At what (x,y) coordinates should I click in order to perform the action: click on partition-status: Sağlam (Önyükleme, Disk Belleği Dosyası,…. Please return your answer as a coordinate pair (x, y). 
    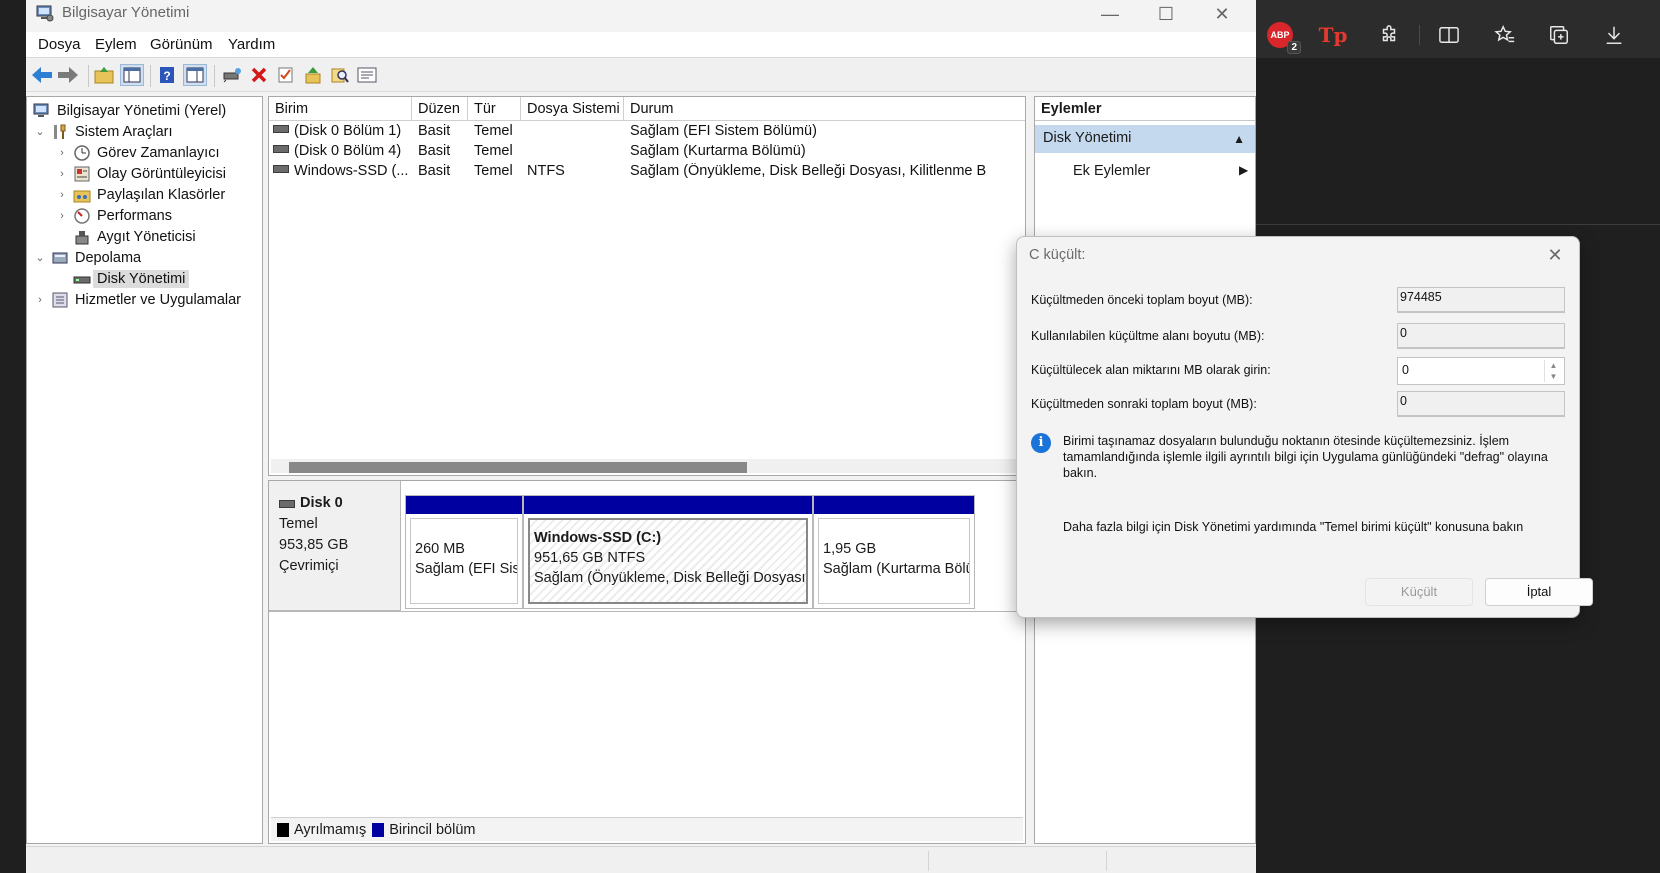
    Looking at the image, I should click on (671, 578).